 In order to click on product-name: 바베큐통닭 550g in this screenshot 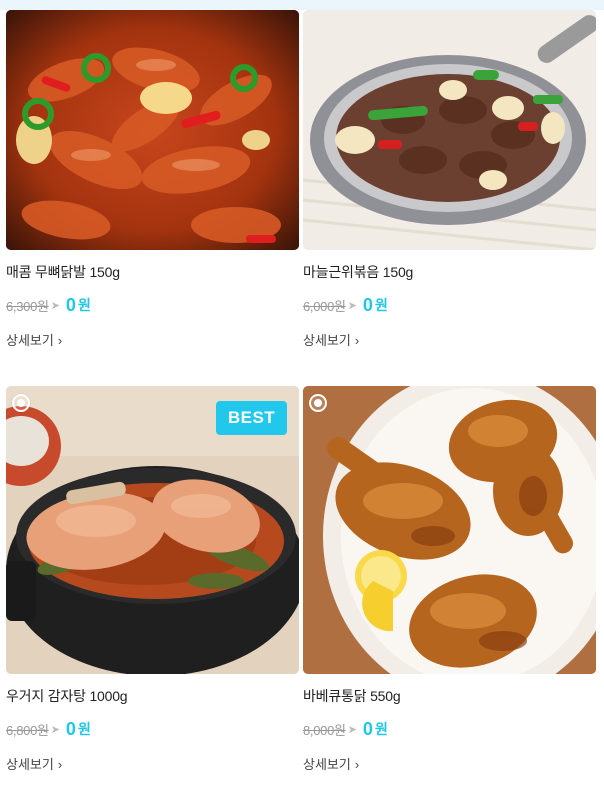, I will do `click(449, 696)`.